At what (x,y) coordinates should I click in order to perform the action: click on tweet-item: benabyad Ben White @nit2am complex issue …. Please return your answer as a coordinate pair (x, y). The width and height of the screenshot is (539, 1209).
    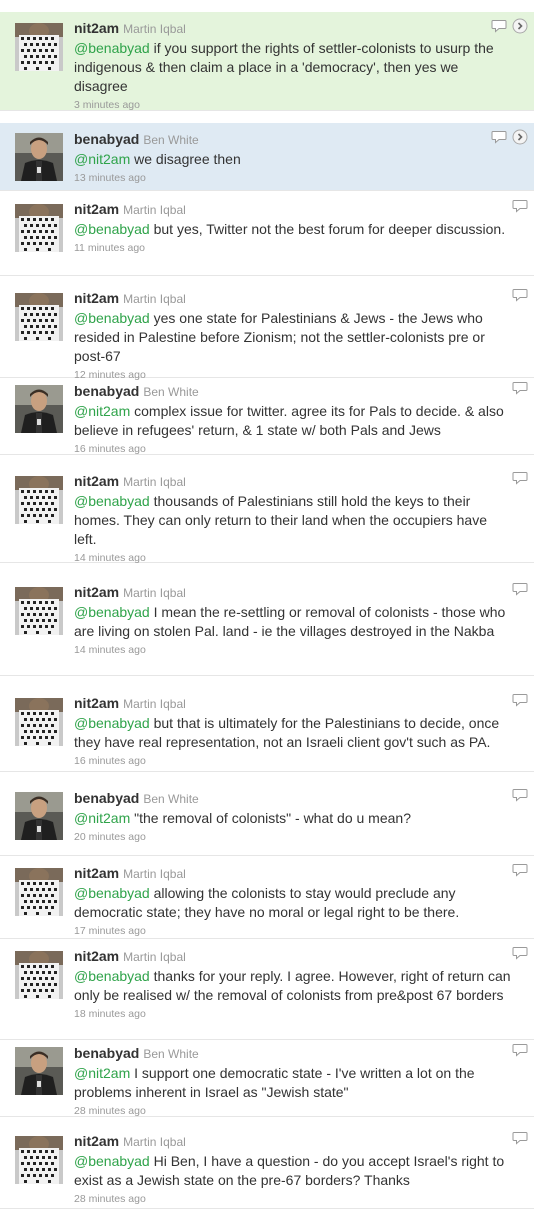
    Looking at the image, I should click on (267, 415).